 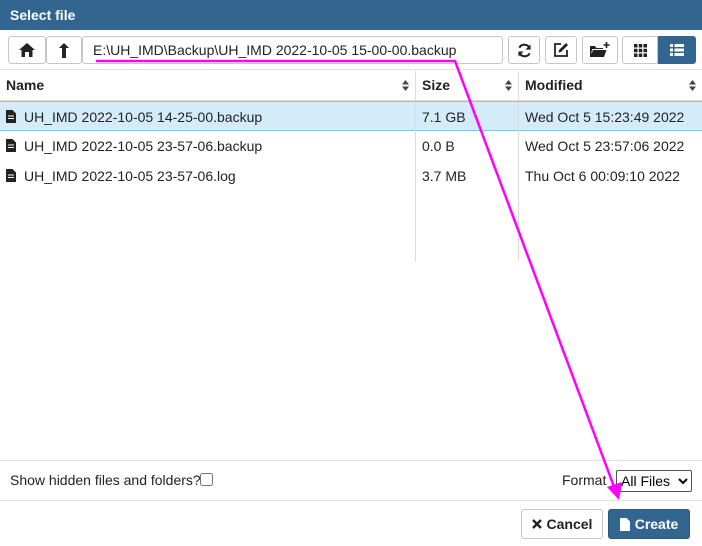 I want to click on file-modified: Wed Oct 5 15:23:49 2022, so click(x=610, y=117).